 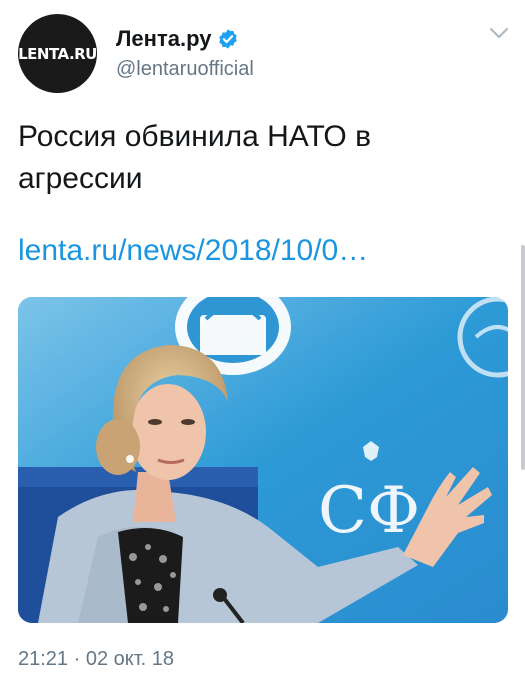 I want to click on handle: @lentaruofficial, so click(x=185, y=69).